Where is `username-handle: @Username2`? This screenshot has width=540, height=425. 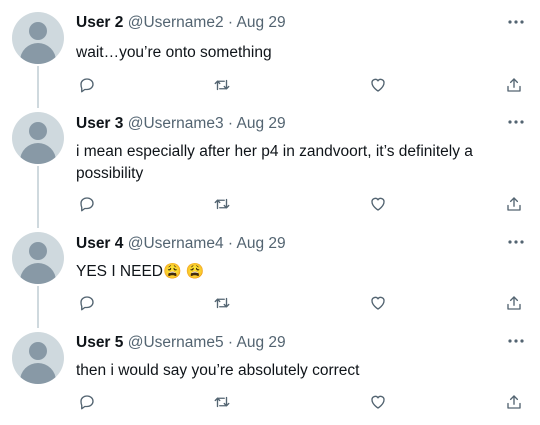 username-handle: @Username2 is located at coordinates (176, 22).